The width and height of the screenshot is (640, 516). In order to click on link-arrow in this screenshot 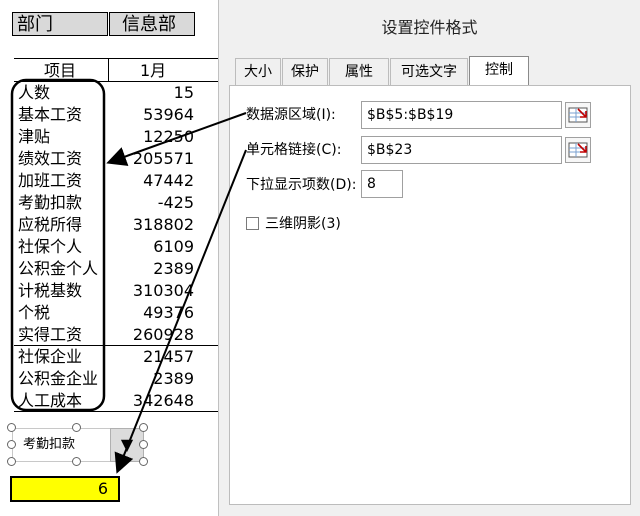, I will do `click(180, 311)`.